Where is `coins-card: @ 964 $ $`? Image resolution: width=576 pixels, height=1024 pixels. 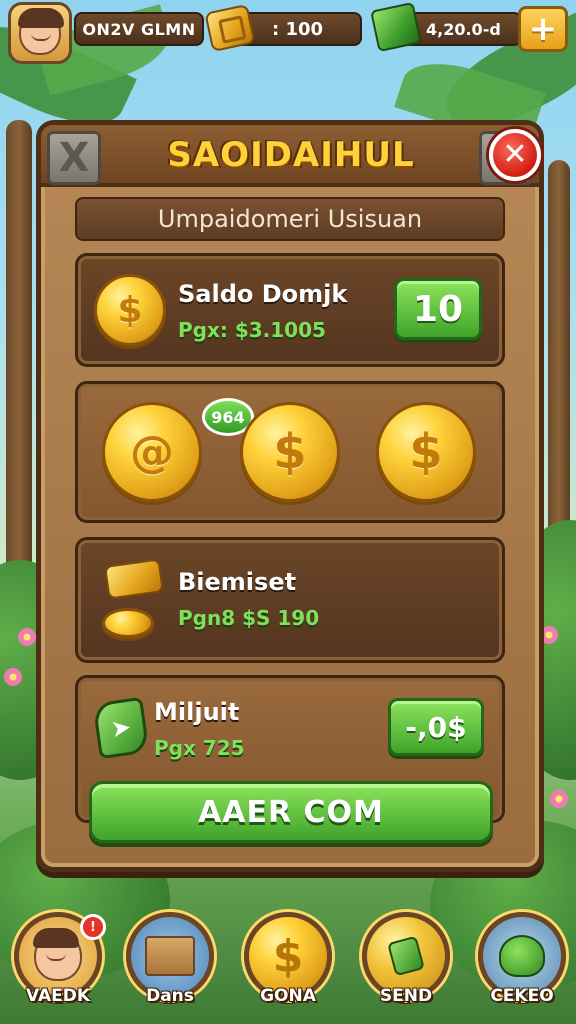 coins-card: @ 964 $ $ is located at coordinates (290, 452).